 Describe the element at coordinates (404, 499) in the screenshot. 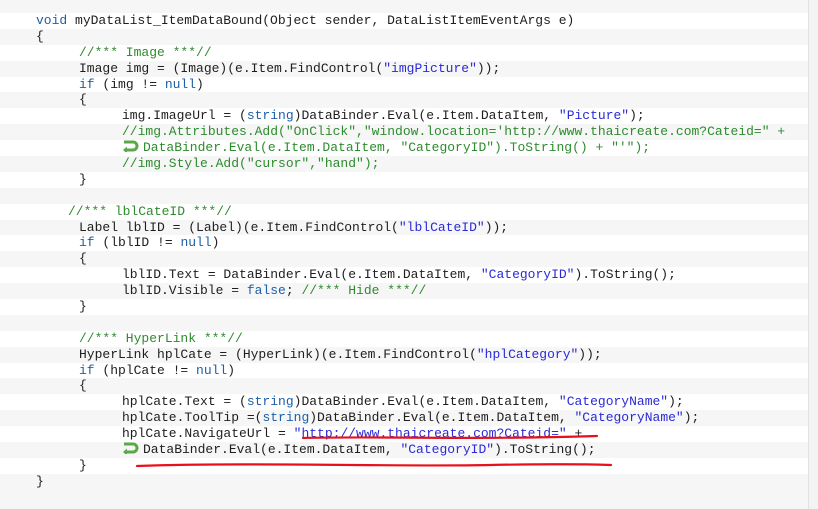

I see `editor-bottom-band` at that location.